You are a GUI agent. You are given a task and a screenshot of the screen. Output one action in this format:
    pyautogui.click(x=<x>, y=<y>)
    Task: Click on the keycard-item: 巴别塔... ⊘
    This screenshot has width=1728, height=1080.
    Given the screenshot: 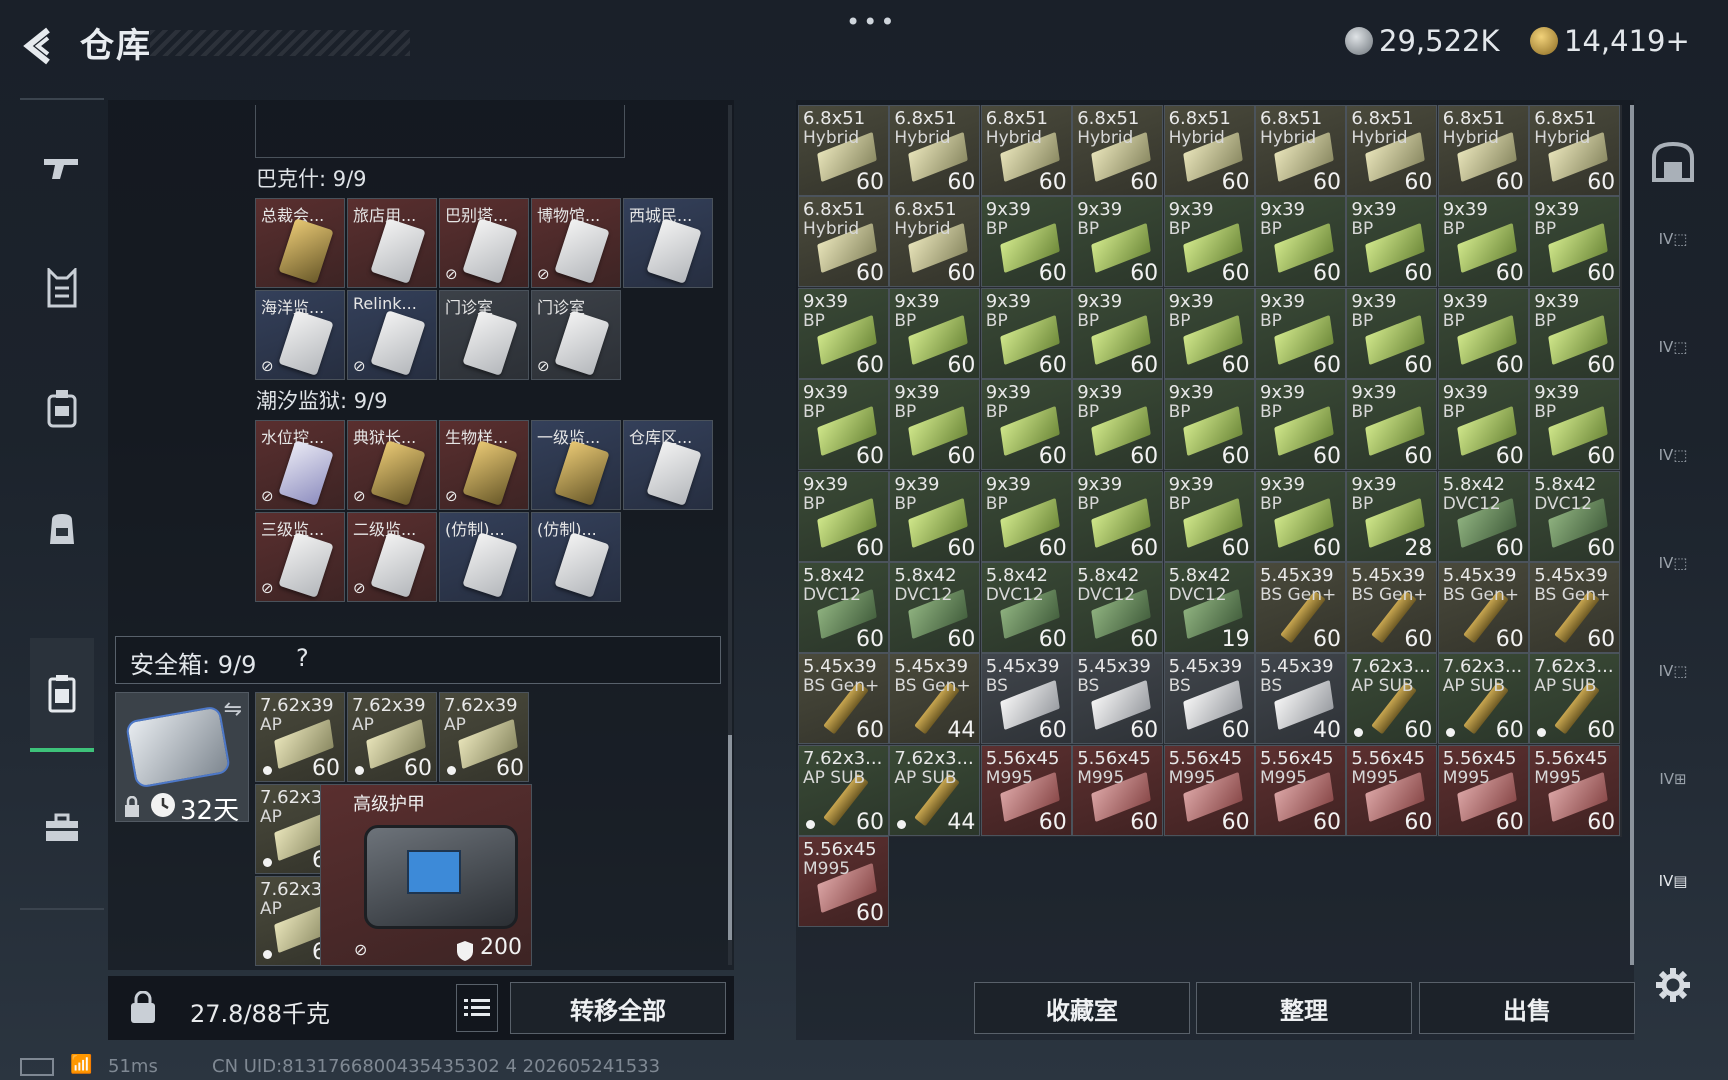 What is the action you would take?
    pyautogui.click(x=484, y=243)
    